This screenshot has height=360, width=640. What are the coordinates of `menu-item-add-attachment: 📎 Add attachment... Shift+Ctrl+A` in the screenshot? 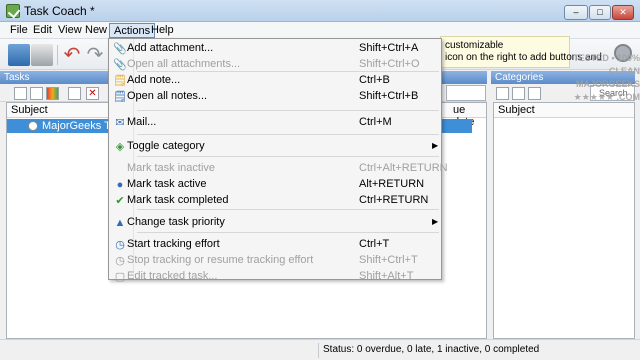 It's located at (275, 49).